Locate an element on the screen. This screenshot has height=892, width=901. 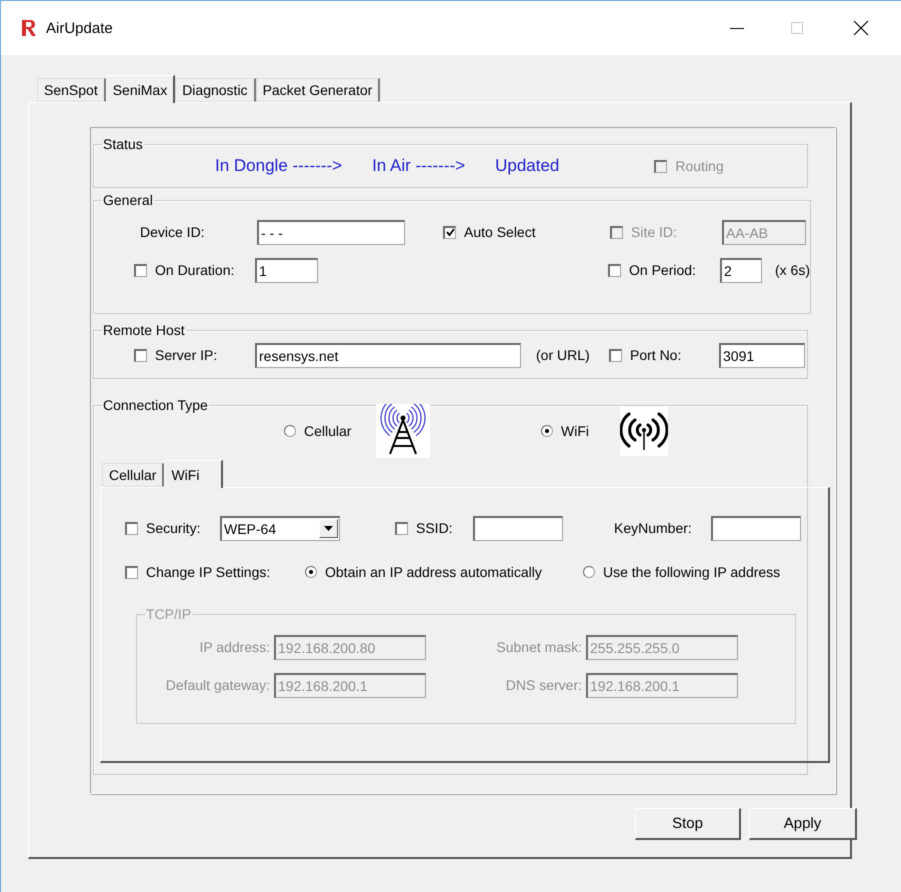
group-title: TCP/IP is located at coordinates (168, 614).